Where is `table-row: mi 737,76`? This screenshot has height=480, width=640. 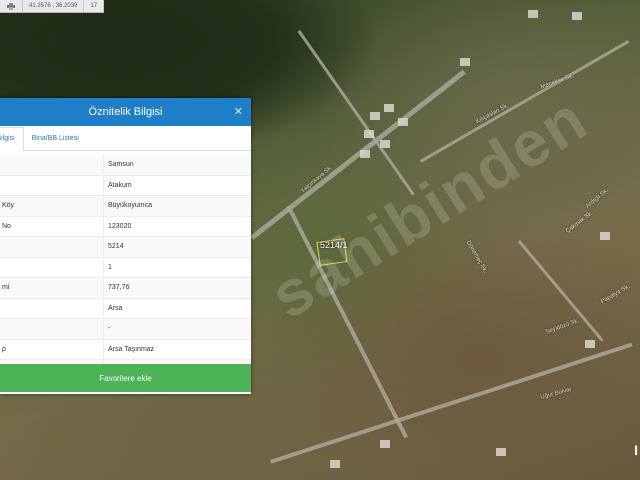 table-row: mi 737,76 is located at coordinates (125, 288).